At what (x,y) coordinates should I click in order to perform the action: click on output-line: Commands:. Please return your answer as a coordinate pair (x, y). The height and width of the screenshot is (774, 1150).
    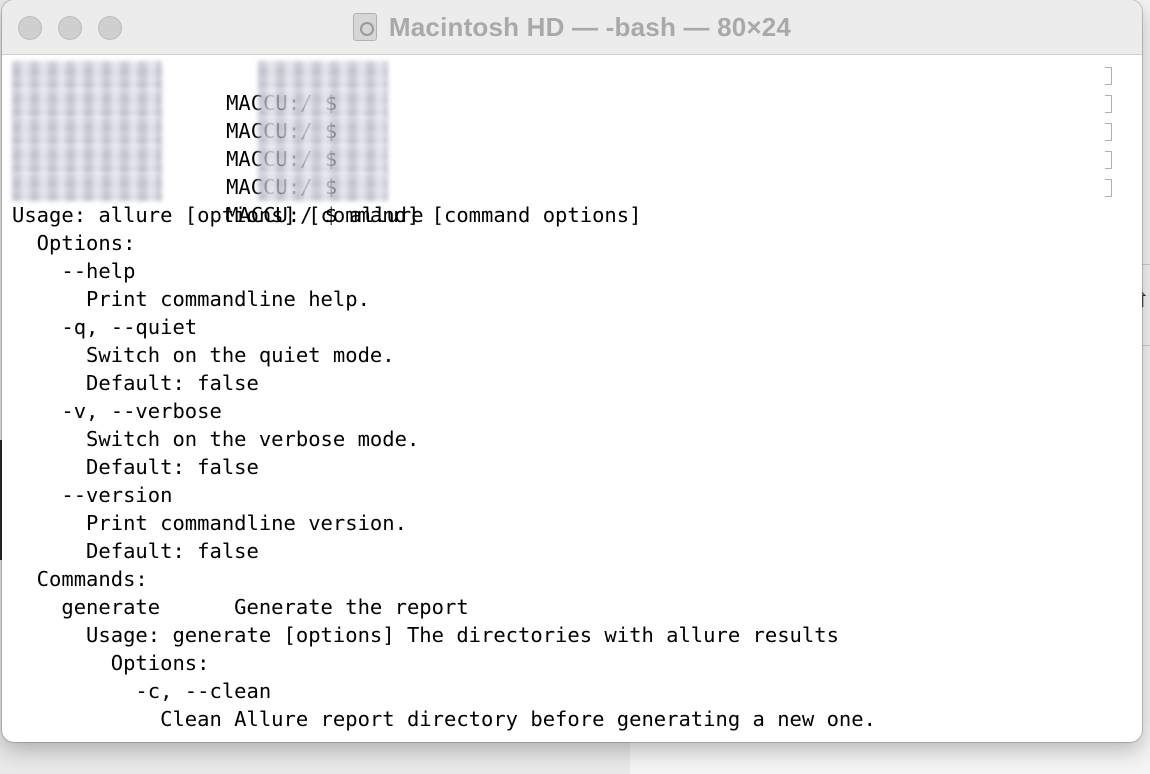
    Looking at the image, I should click on (80, 579).